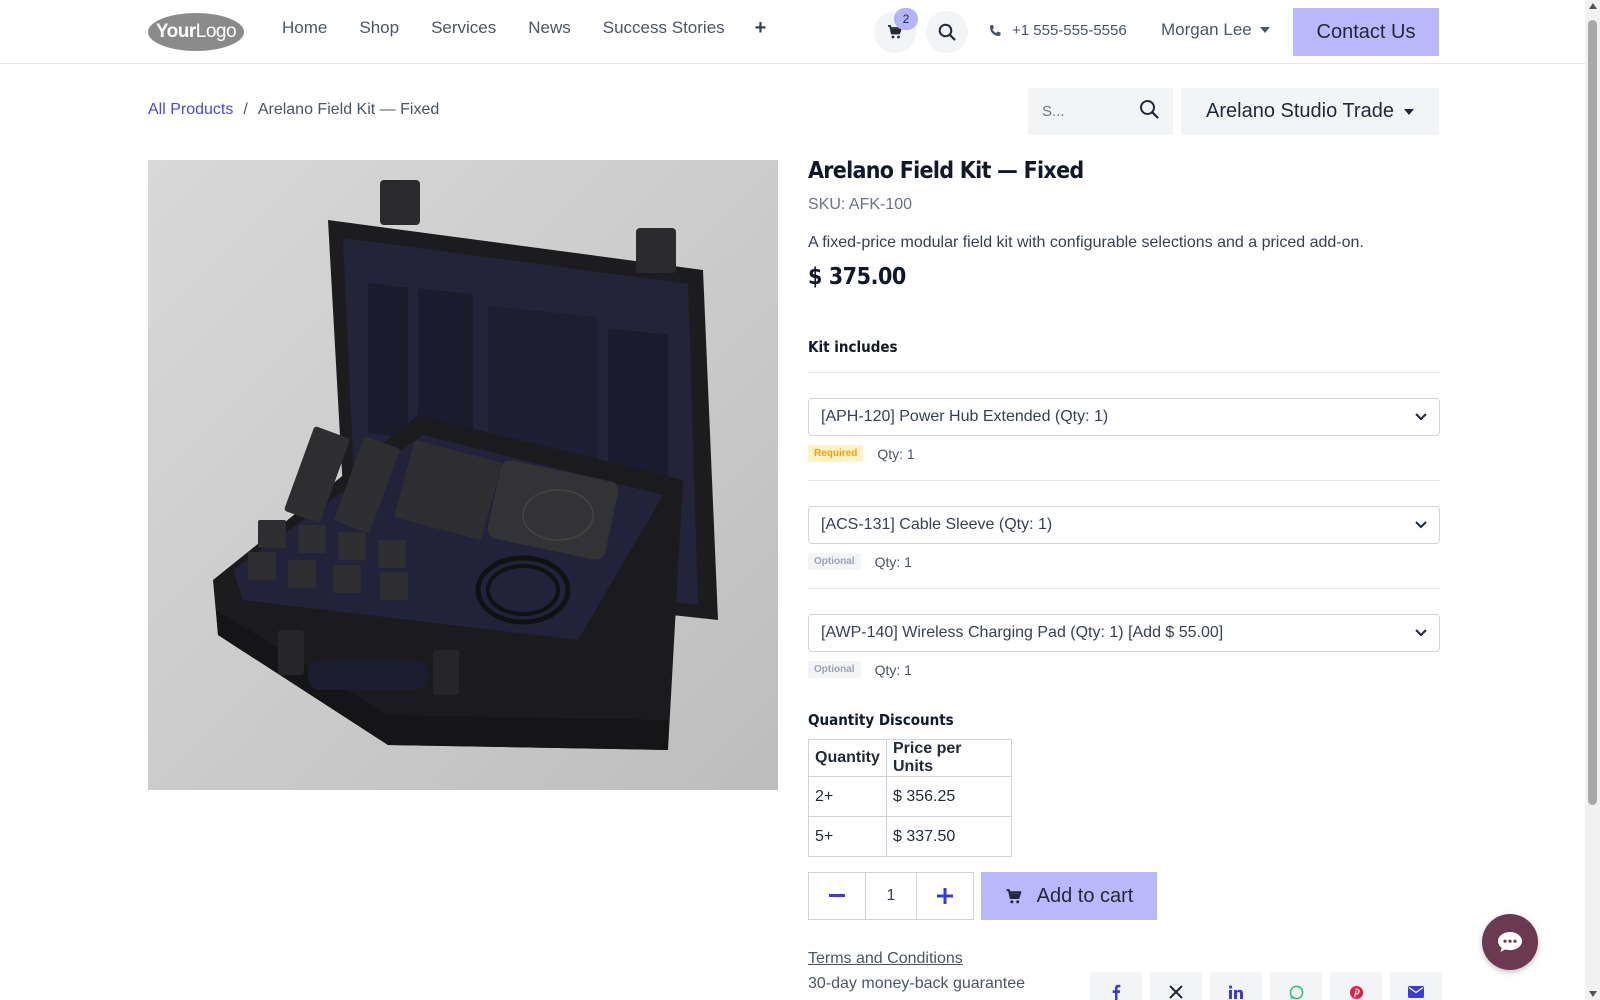 This screenshot has width=1600, height=1000. What do you see at coordinates (549, 28) in the screenshot?
I see `nav-news: News` at bounding box center [549, 28].